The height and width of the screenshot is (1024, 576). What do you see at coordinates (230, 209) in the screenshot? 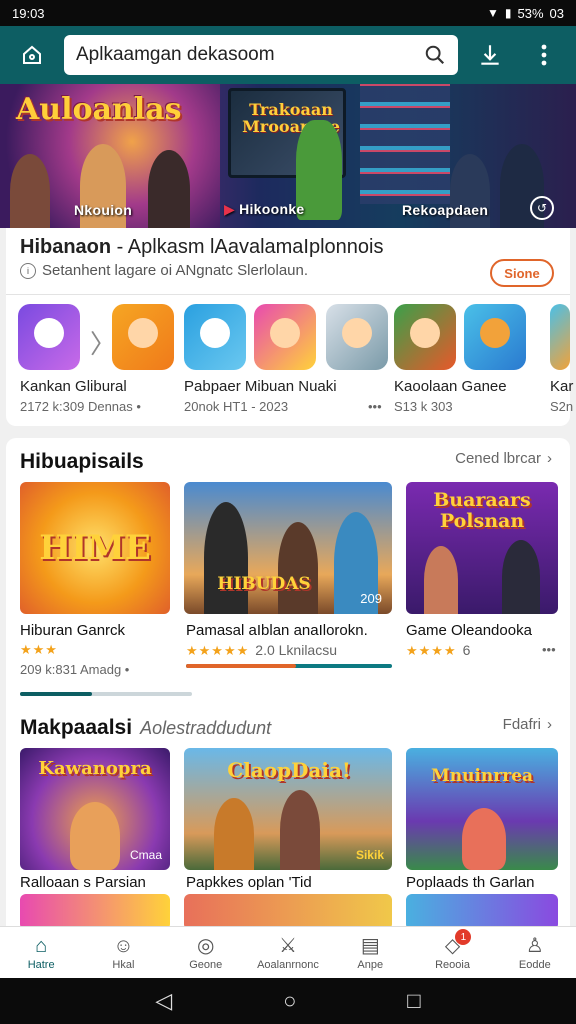
I see `play-badge-icon: ▶` at bounding box center [230, 209].